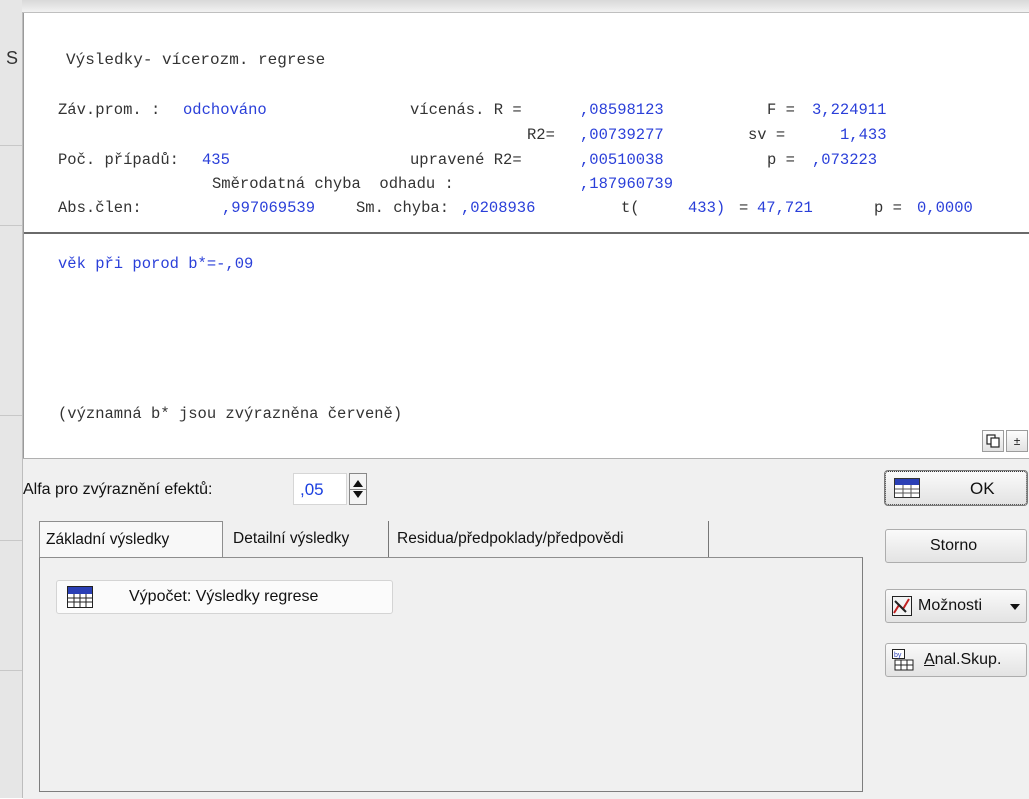 This screenshot has height=799, width=1029. I want to click on copy-button, so click(993, 441).